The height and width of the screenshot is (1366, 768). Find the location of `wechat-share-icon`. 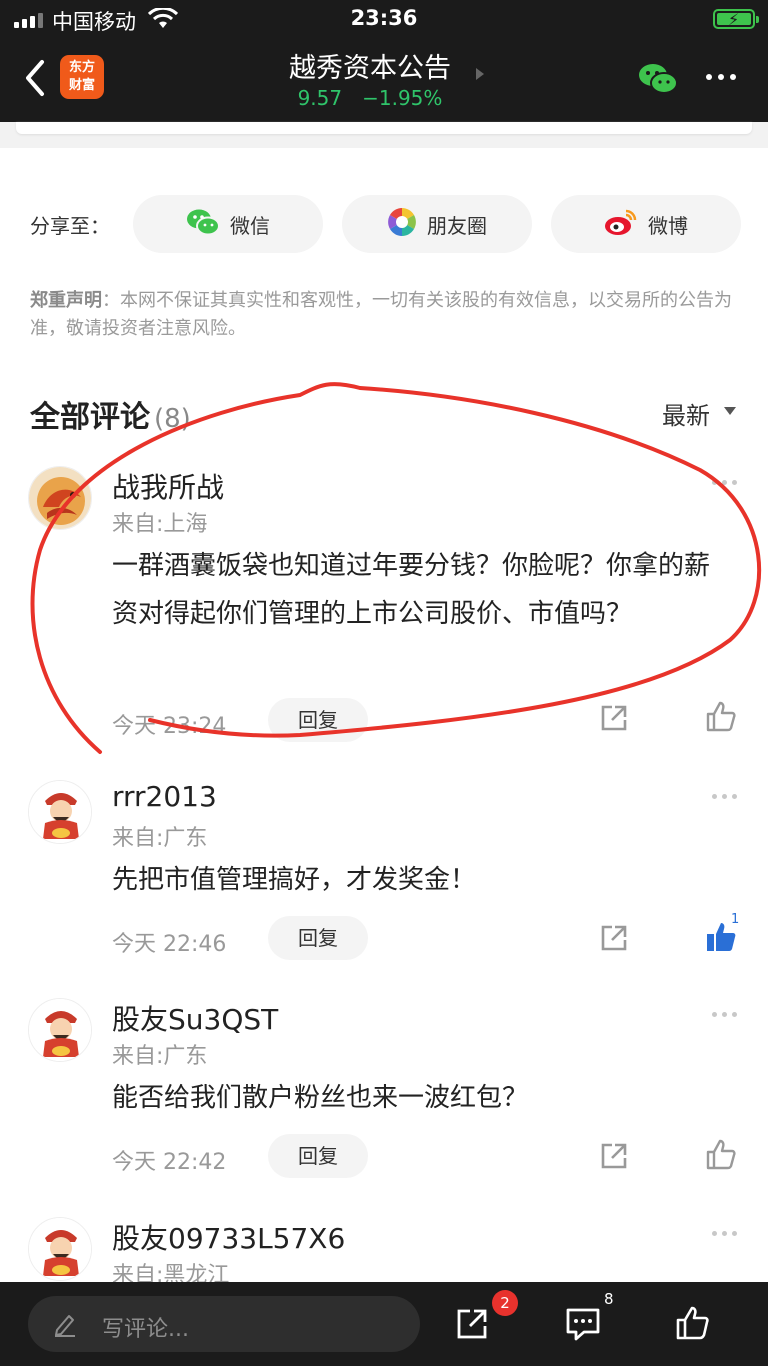

wechat-share-icon is located at coordinates (658, 81).